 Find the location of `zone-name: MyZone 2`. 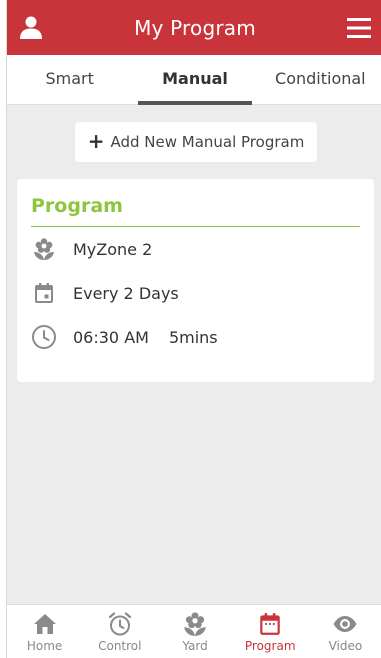

zone-name: MyZone 2 is located at coordinates (113, 249).